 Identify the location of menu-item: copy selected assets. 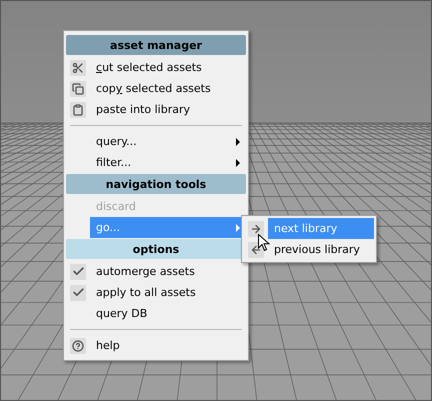
(168, 88).